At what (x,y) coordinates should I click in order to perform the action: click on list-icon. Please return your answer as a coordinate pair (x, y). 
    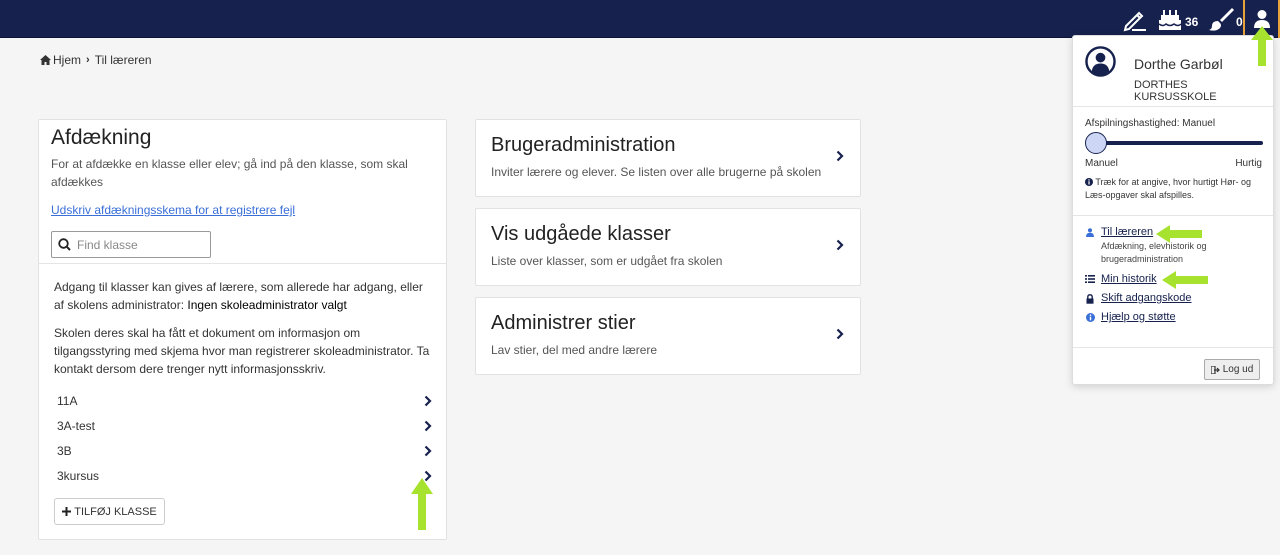
    Looking at the image, I should click on (1090, 279).